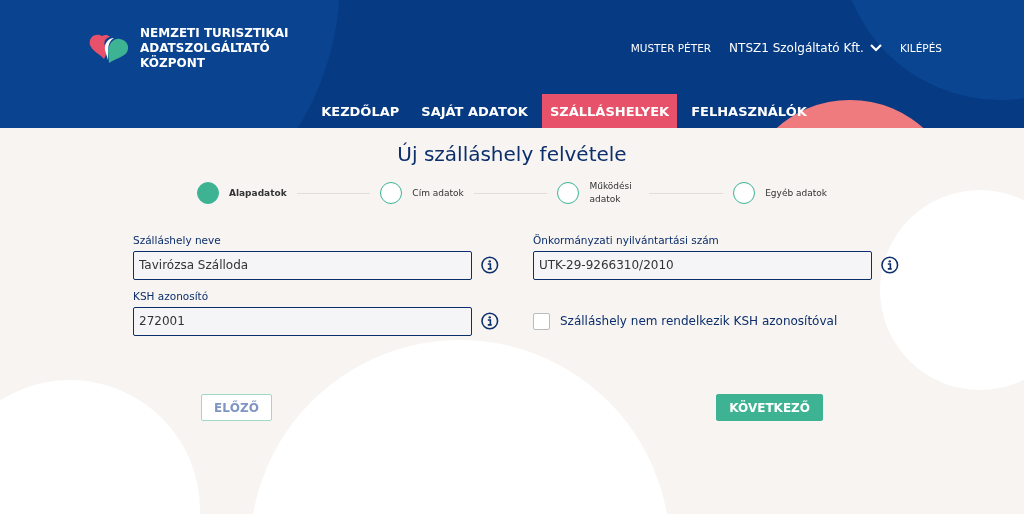  Describe the element at coordinates (303, 265) in the screenshot. I see `text-field: Tavirózsa Szálloda` at that location.